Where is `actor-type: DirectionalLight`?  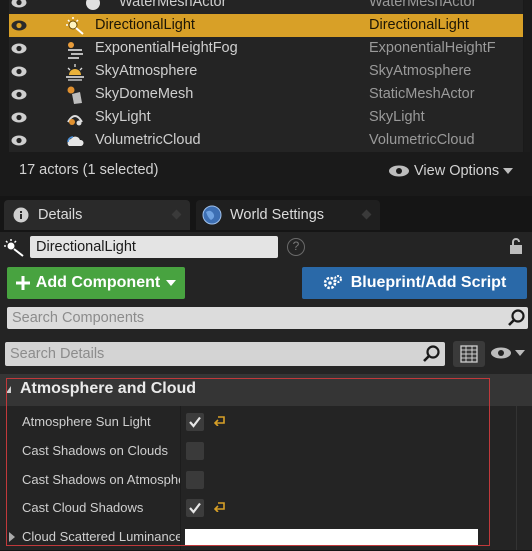
actor-type: DirectionalLight is located at coordinates (419, 25).